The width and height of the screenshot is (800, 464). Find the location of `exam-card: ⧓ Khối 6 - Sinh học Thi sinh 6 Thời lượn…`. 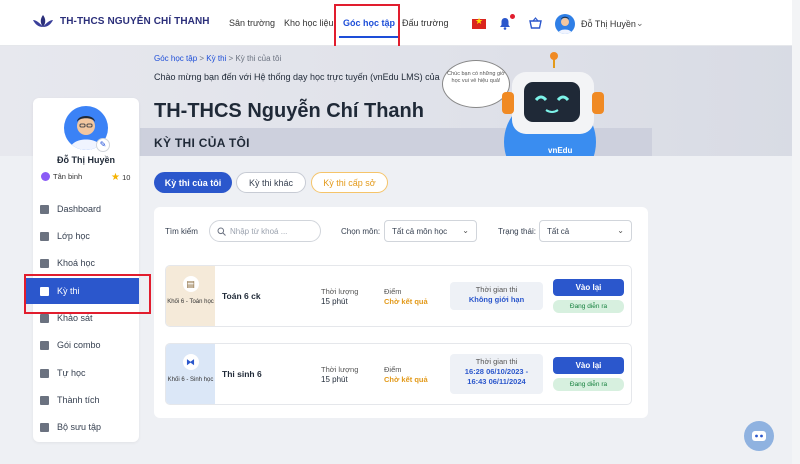

exam-card: ⧓ Khối 6 - Sinh học Thi sinh 6 Thời lượn… is located at coordinates (398, 374).